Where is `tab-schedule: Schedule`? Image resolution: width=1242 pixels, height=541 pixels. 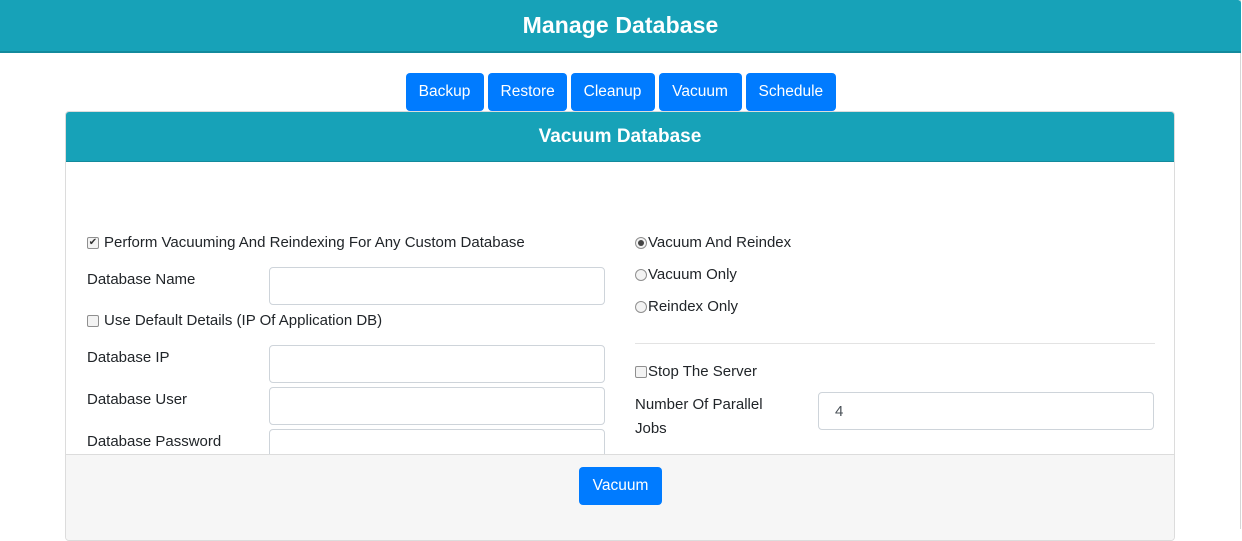
tab-schedule: Schedule is located at coordinates (790, 92).